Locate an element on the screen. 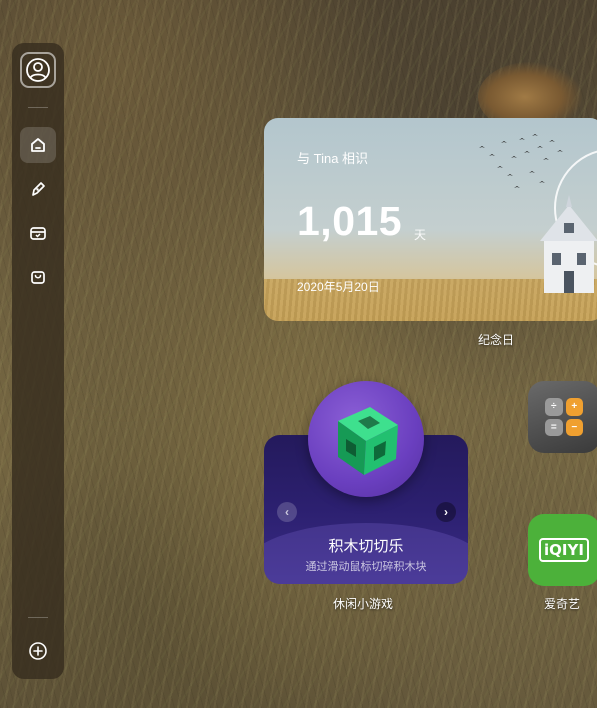 The height and width of the screenshot is (708, 597). sidebar-item-home is located at coordinates (38, 145).